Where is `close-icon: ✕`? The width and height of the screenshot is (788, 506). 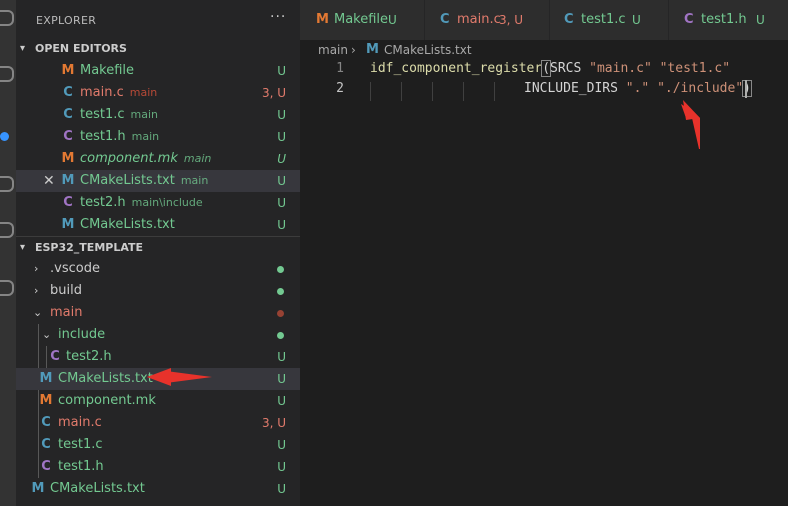 close-icon: ✕ is located at coordinates (49, 181).